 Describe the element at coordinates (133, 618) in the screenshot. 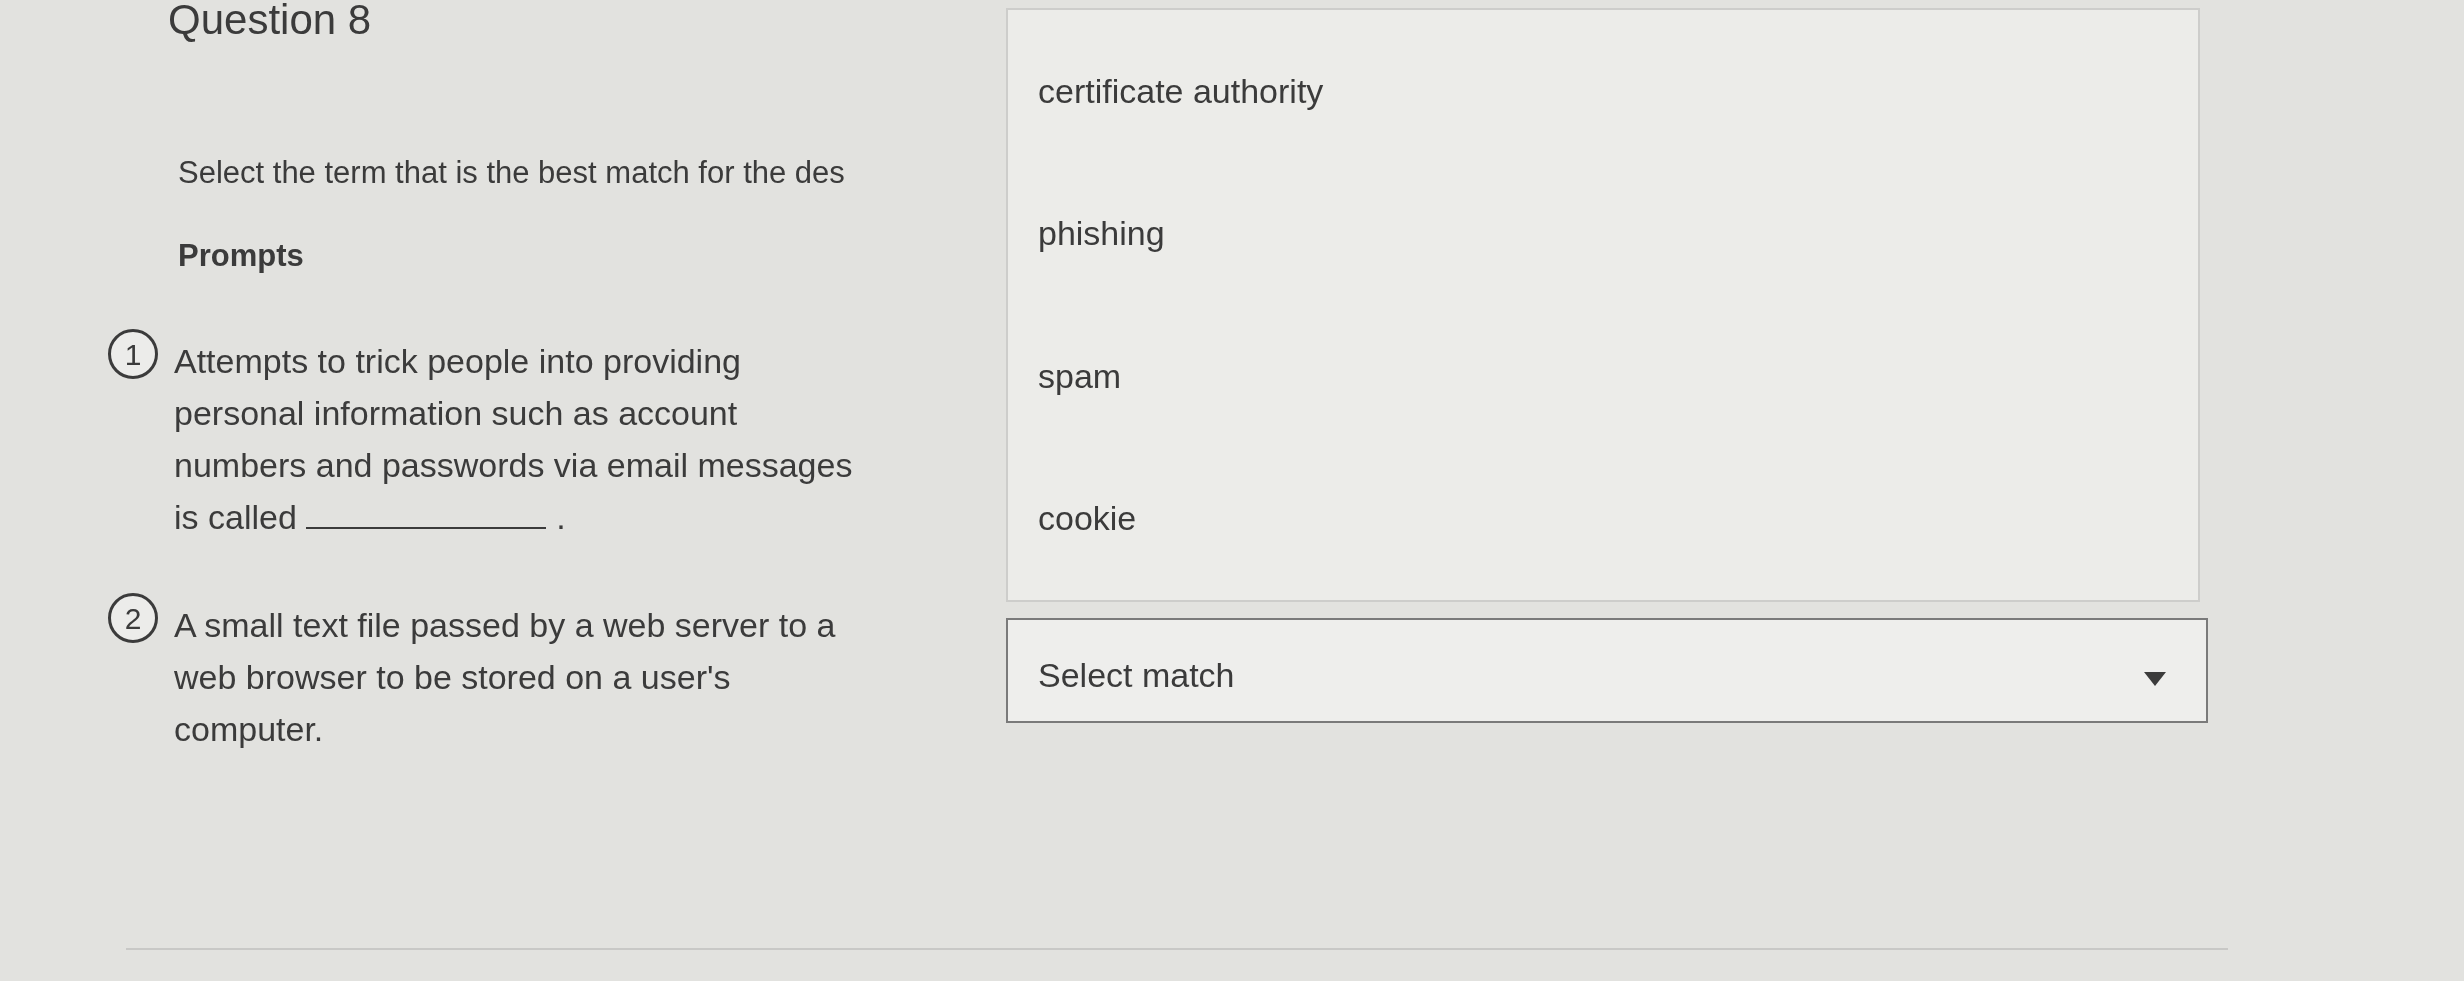

I see `number-badge: 2` at that location.